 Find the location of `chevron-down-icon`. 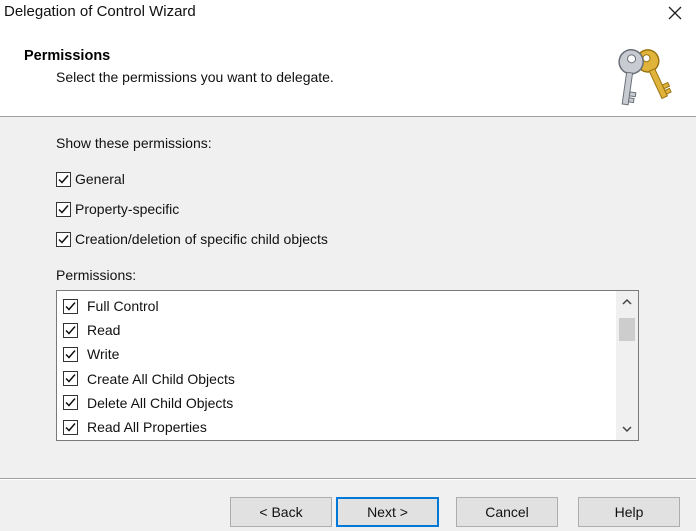

chevron-down-icon is located at coordinates (627, 429).